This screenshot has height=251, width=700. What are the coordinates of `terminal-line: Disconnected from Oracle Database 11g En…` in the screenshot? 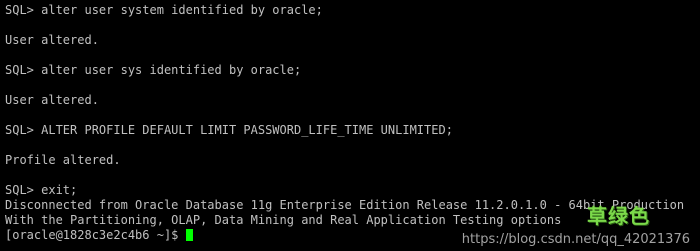 It's located at (345, 205).